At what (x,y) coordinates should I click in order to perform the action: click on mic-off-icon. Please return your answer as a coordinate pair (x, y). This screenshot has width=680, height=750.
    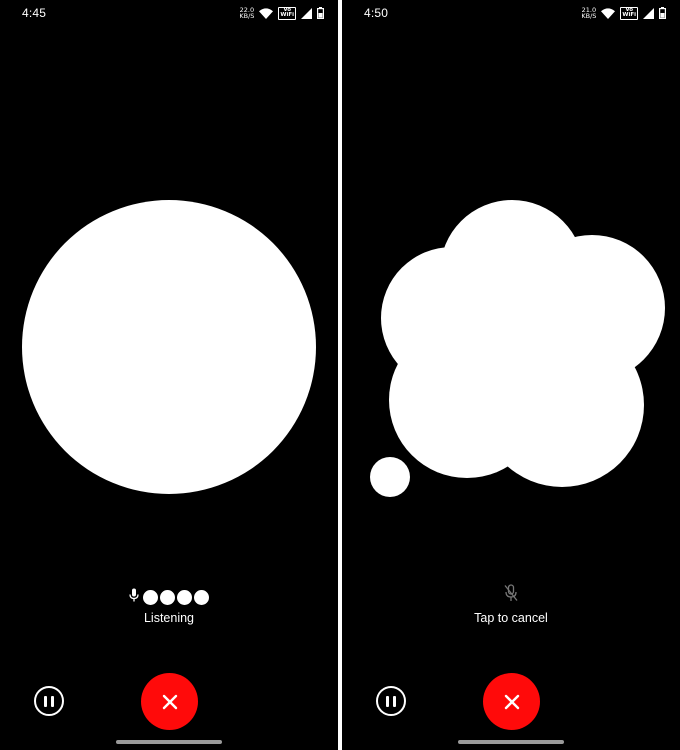
    Looking at the image, I should click on (511, 592).